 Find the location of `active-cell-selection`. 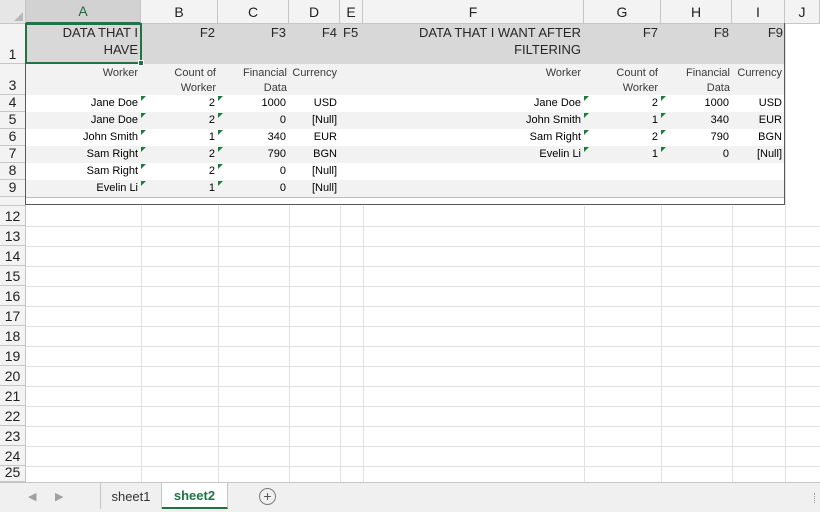

active-cell-selection is located at coordinates (83, 43).